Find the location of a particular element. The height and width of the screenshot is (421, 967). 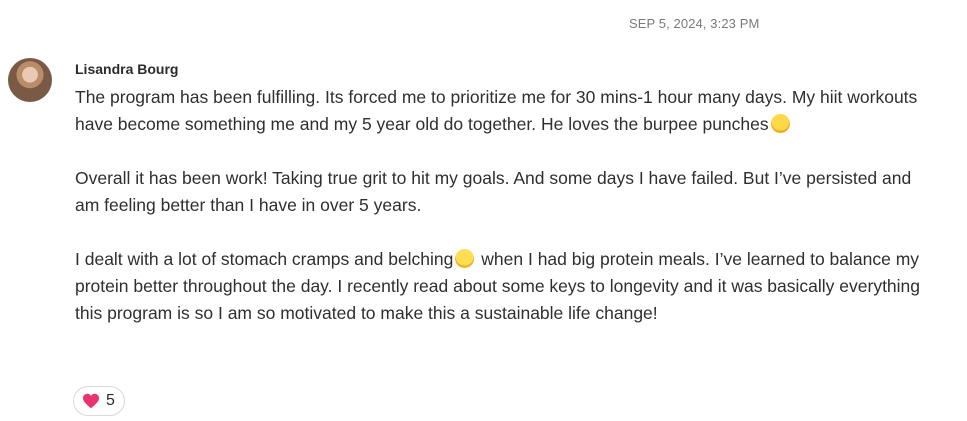

avatar is located at coordinates (30, 80).